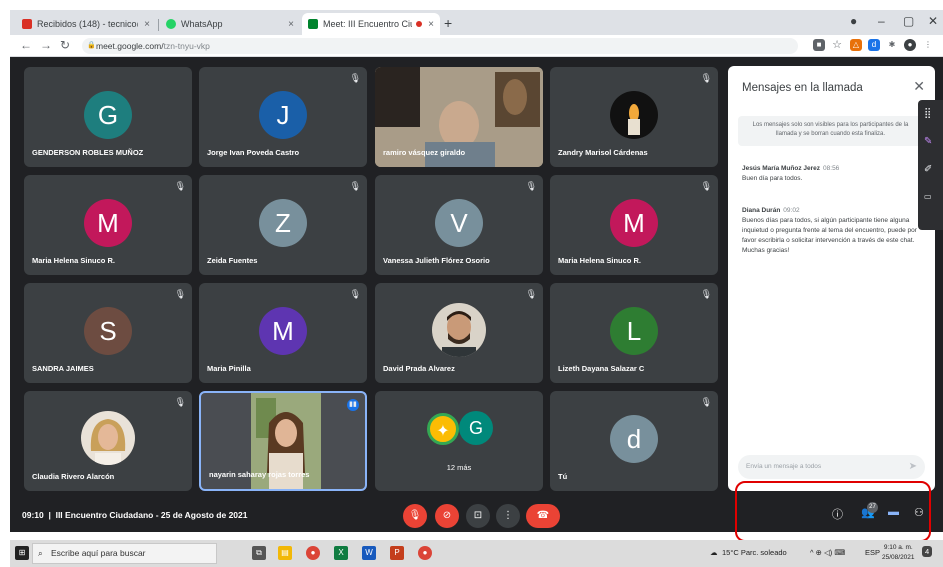 The image size is (943, 567). Describe the element at coordinates (171, 24) in the screenshot. I see `whatsapp-icon` at that location.